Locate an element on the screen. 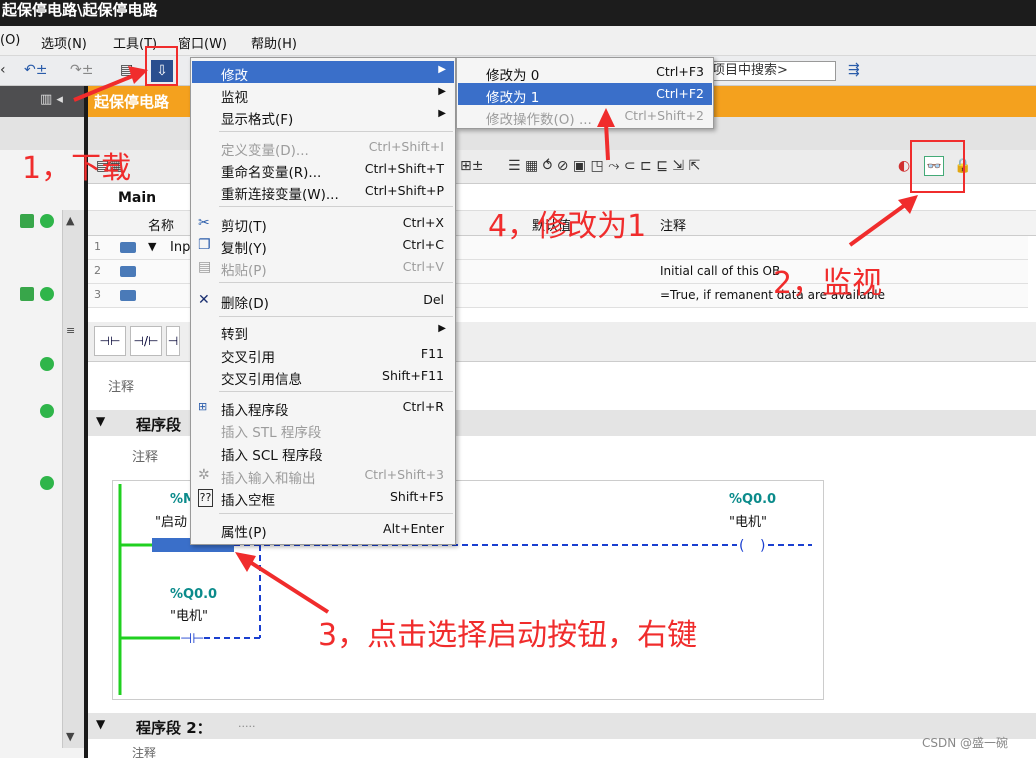  watermark: CSDN @盛一碗 is located at coordinates (965, 743).